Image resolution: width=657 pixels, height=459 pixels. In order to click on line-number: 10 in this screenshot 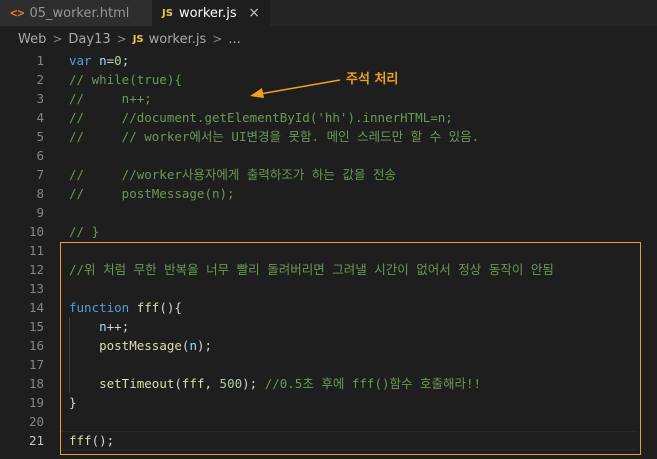, I will do `click(36, 231)`.